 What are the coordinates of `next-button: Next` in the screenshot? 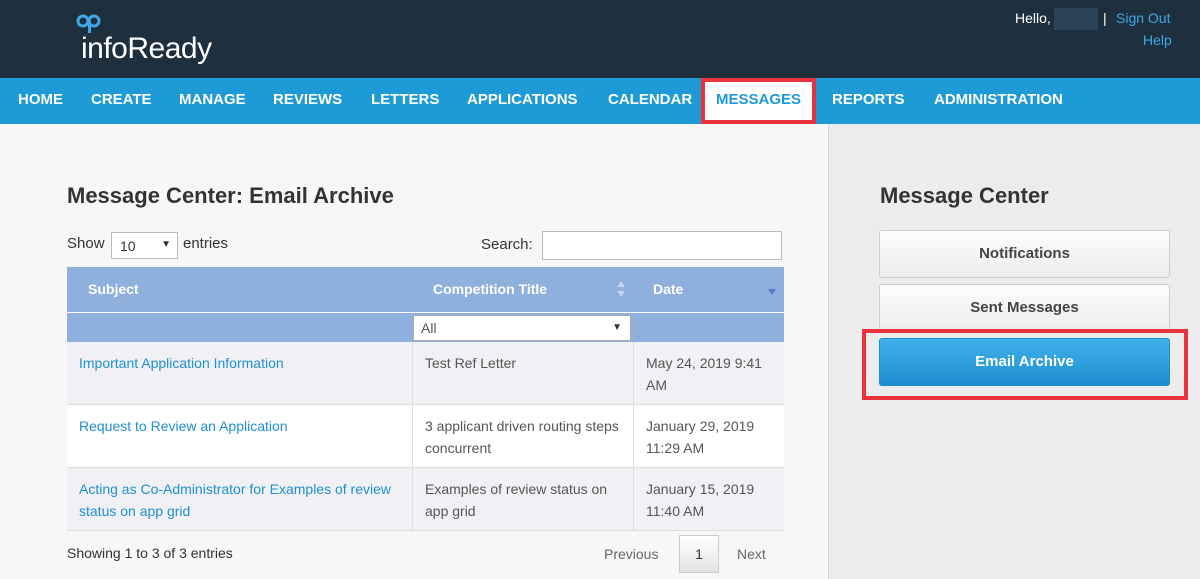 It's located at (751, 554).